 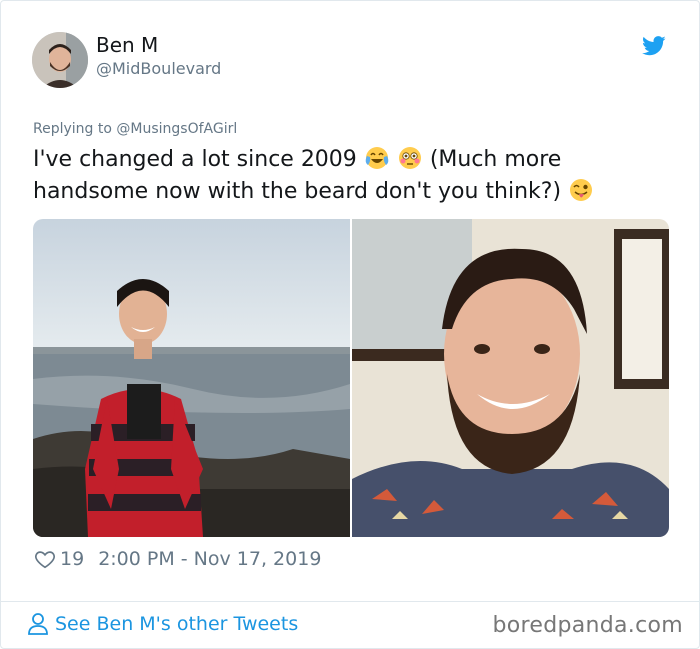 What do you see at coordinates (377, 158) in the screenshot?
I see `face-with-tears-of-joy-icon` at bounding box center [377, 158].